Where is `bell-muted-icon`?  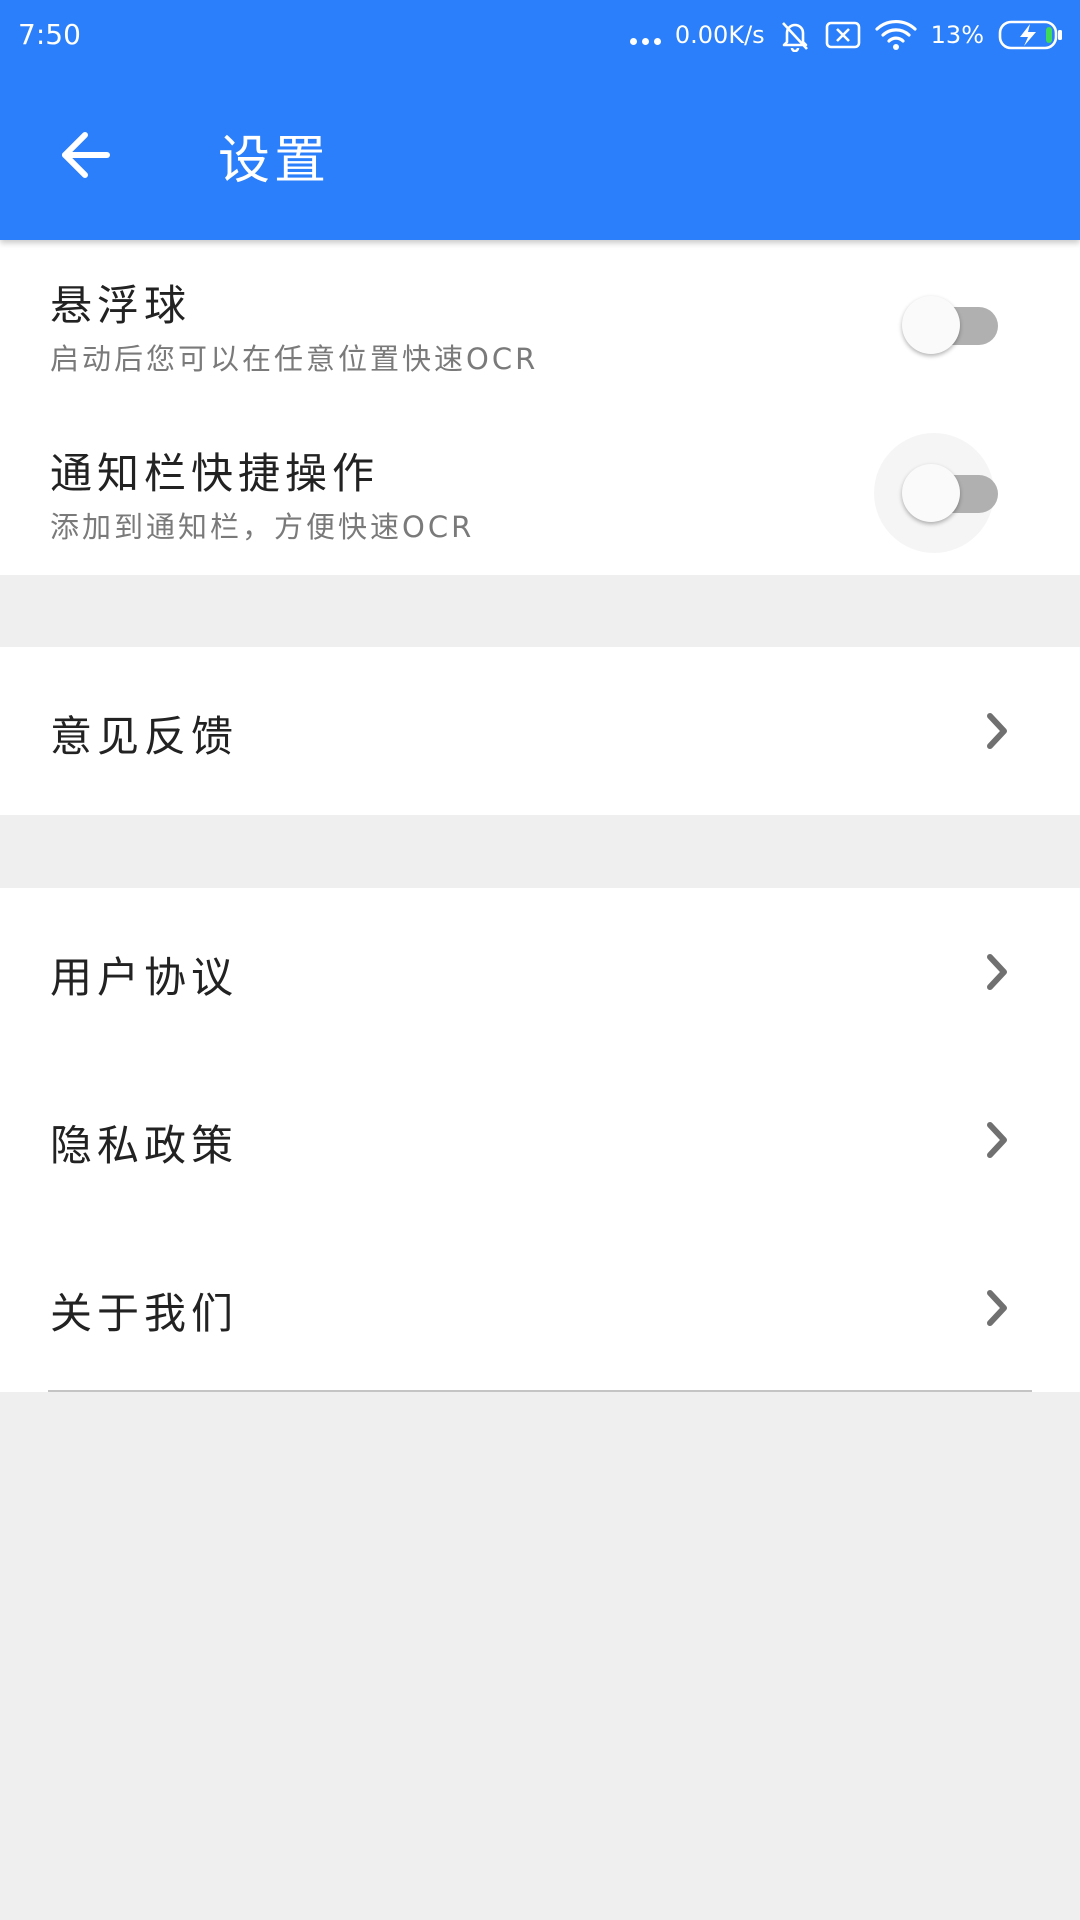
bell-muted-icon is located at coordinates (794, 37).